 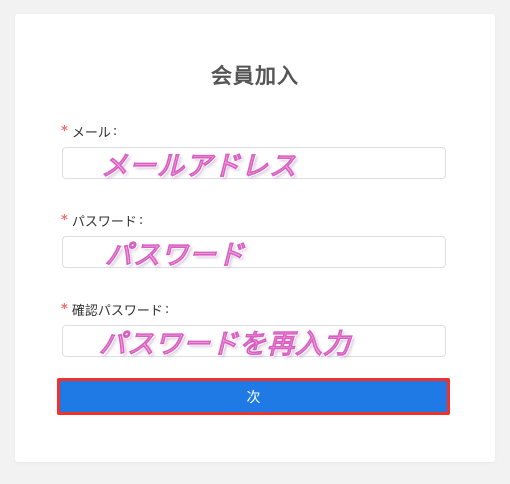 I want to click on confirm-password-label-text: 確認パスワード, so click(x=117, y=311).